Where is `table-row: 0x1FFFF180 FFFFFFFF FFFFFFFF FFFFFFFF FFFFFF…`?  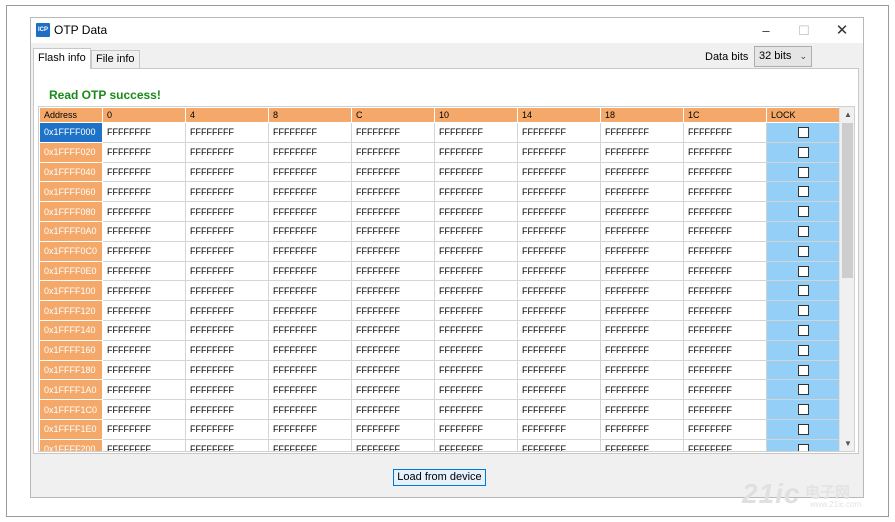 table-row: 0x1FFFF180 FFFFFFFF FFFFFFFF FFFFFFFF FFFFFF… is located at coordinates (439, 370).